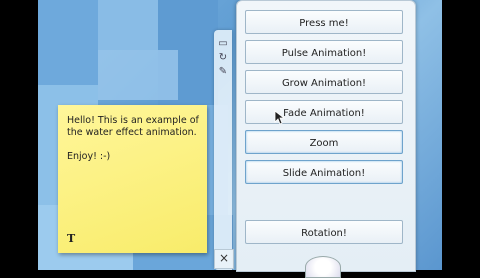 This screenshot has width=480, height=278. Describe the element at coordinates (223, 44) in the screenshot. I see `window-icon: ▭` at that location.